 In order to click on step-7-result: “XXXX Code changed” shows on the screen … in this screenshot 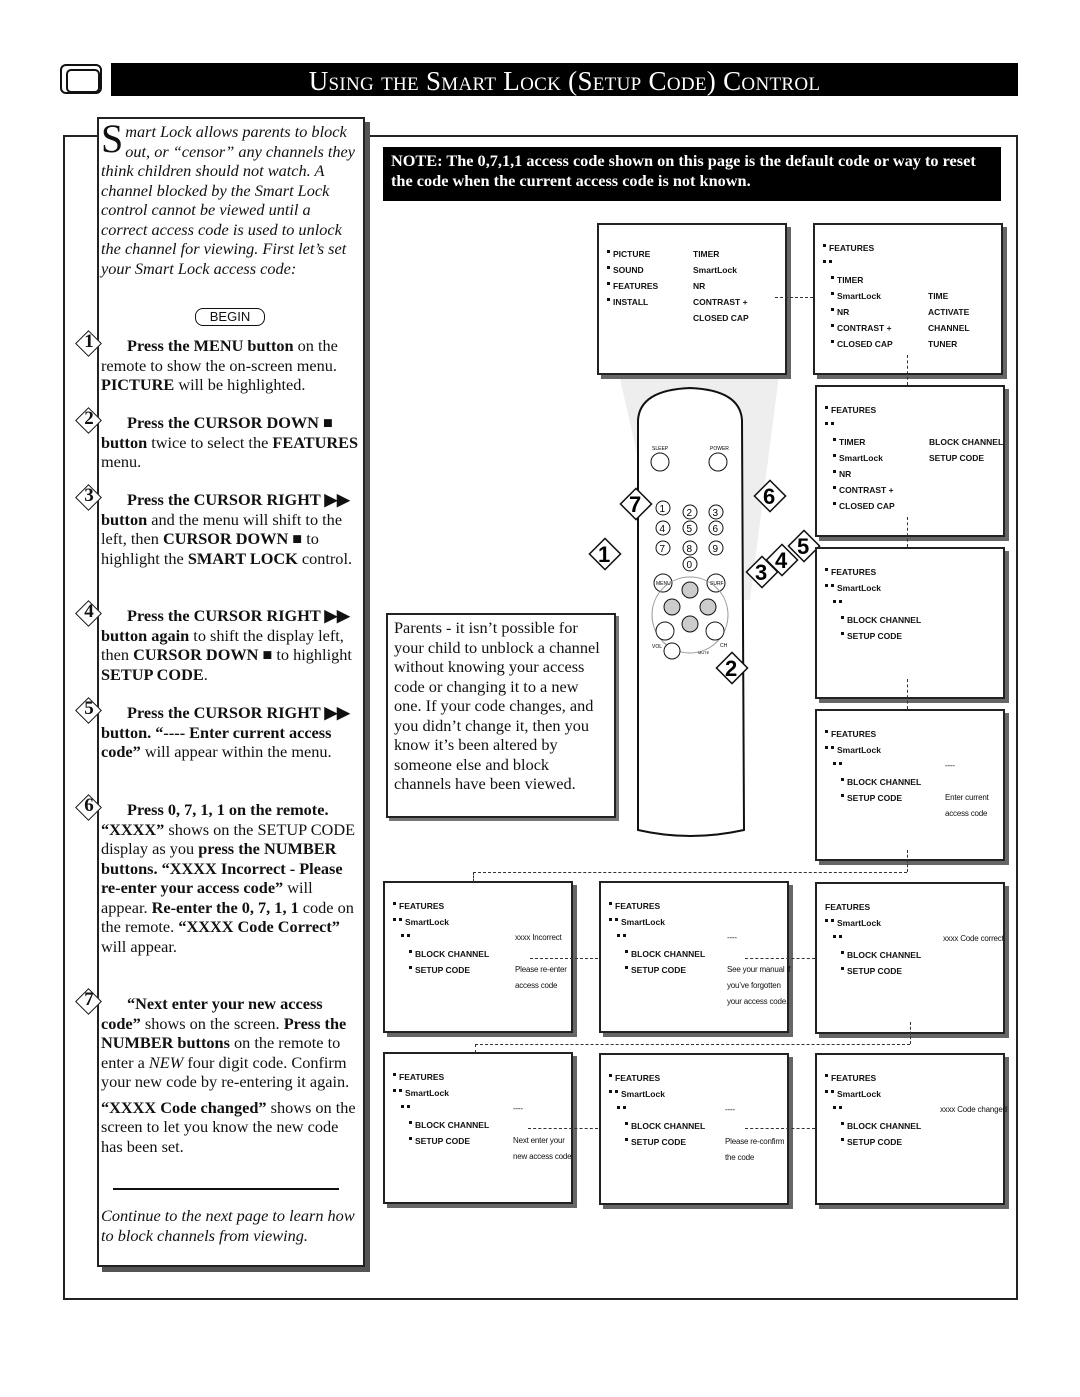, I will do `click(230, 1127)`.